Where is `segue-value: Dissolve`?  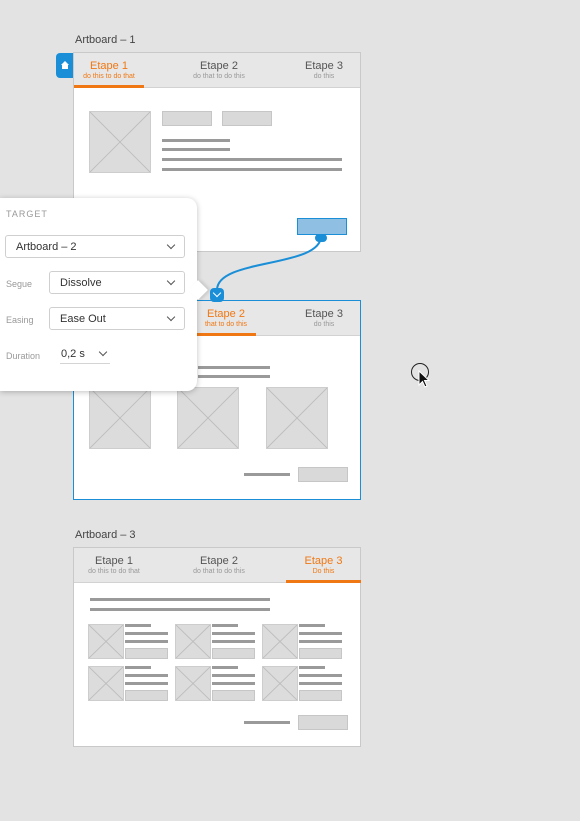
segue-value: Dissolve is located at coordinates (81, 283).